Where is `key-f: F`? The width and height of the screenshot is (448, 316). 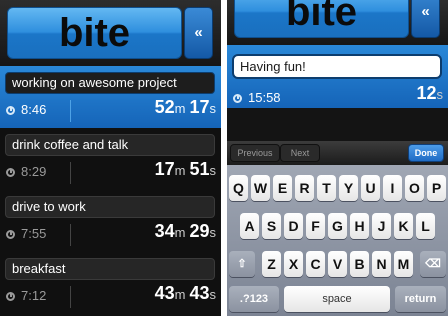
key-f: F is located at coordinates (315, 226).